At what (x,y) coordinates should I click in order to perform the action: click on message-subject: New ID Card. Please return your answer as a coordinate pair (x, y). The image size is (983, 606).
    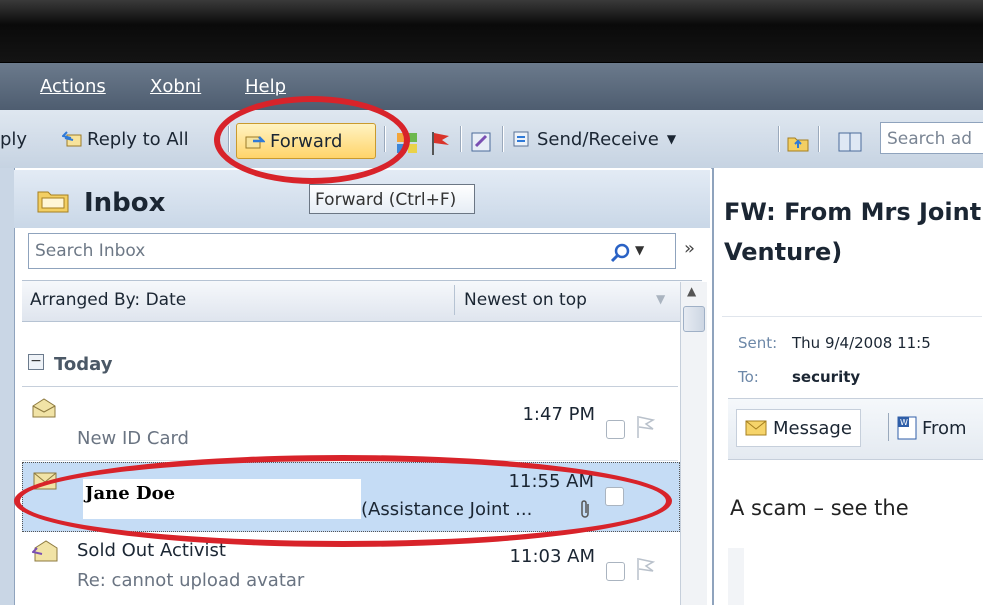
    Looking at the image, I should click on (133, 438).